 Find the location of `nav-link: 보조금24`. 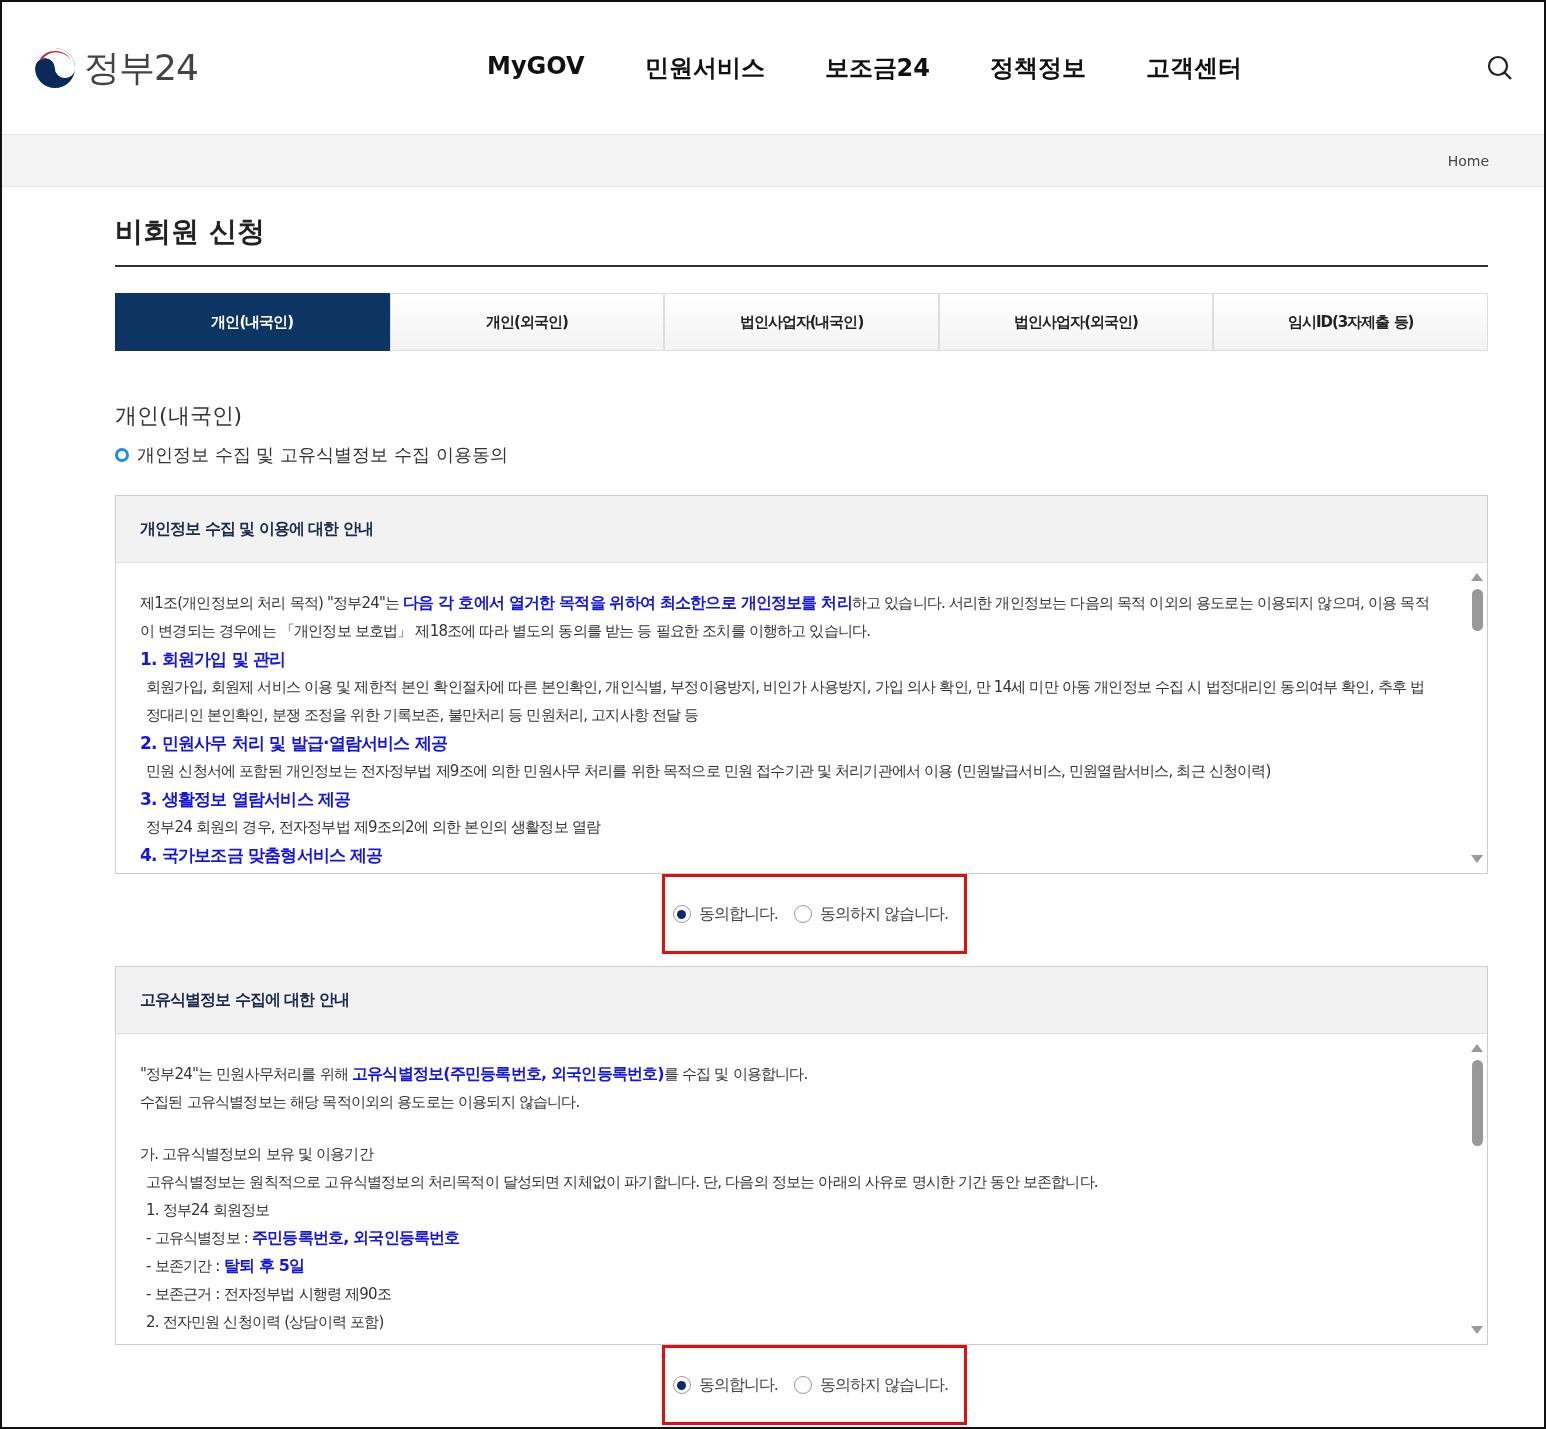

nav-link: 보조금24 is located at coordinates (877, 68).